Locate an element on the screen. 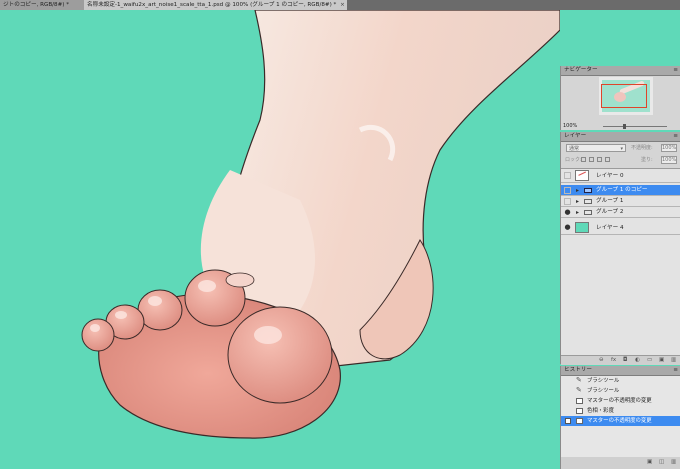 The image size is (680, 469). layer-name: グループ 2 is located at coordinates (610, 212).